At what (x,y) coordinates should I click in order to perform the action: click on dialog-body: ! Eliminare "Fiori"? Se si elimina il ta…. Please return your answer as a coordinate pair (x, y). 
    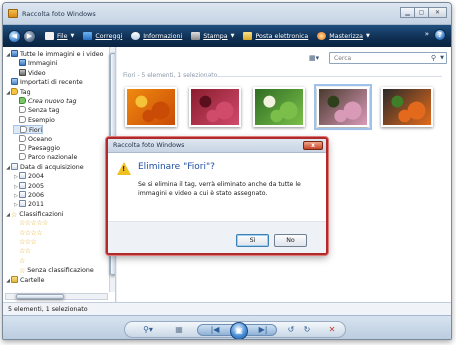
    Looking at the image, I should click on (217, 187).